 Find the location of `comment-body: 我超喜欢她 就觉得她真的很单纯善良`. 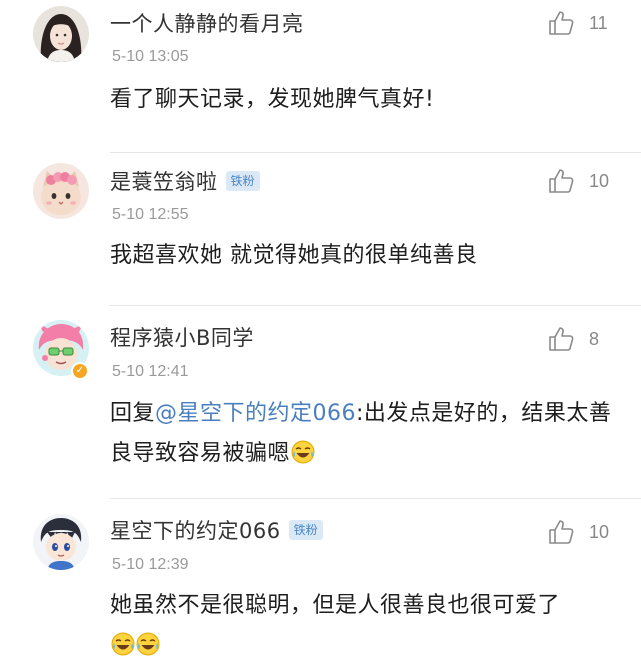

comment-body: 我超喜欢她 就觉得她真的很单纯善良 is located at coordinates (294, 255).